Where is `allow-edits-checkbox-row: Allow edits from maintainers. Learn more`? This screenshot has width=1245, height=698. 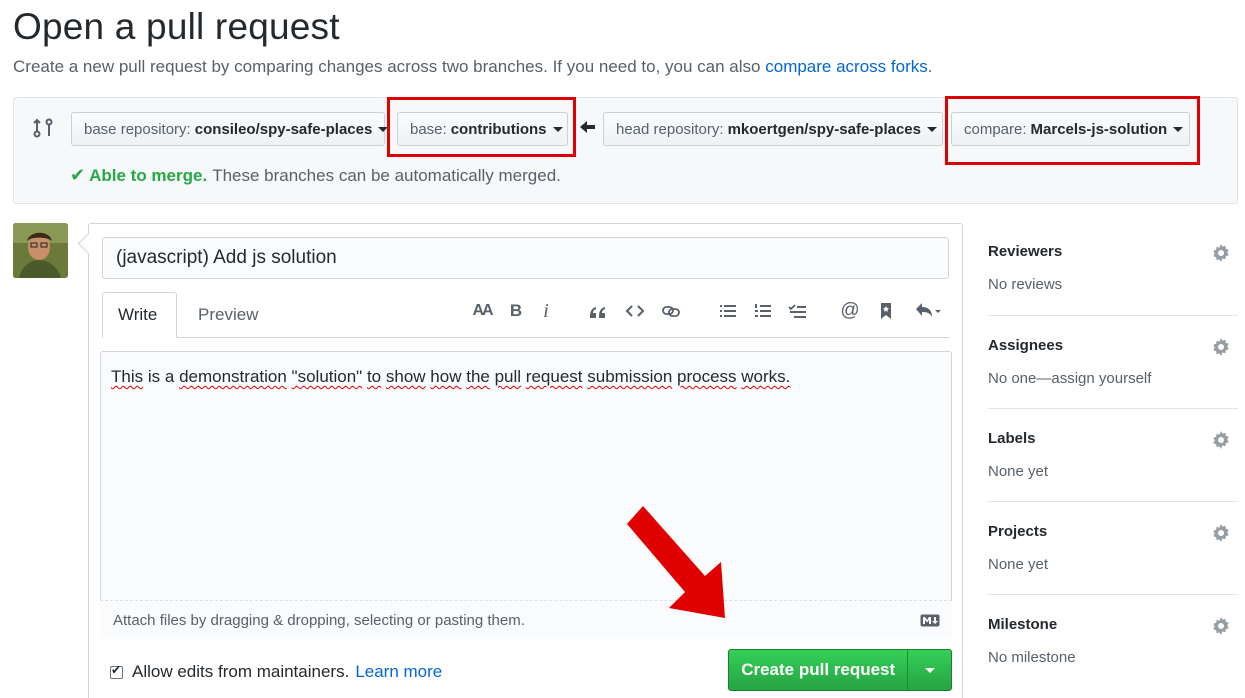
allow-edits-checkbox-row: Allow edits from maintainers. Learn more is located at coordinates (276, 672).